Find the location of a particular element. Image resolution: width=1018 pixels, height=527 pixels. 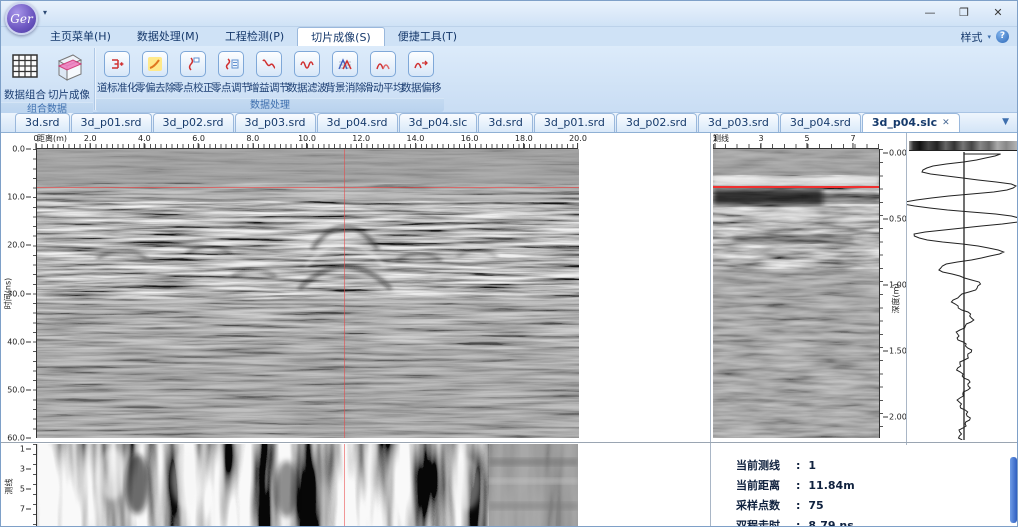

style-dropdown-arrow-icon: ▾ is located at coordinates (989, 37).